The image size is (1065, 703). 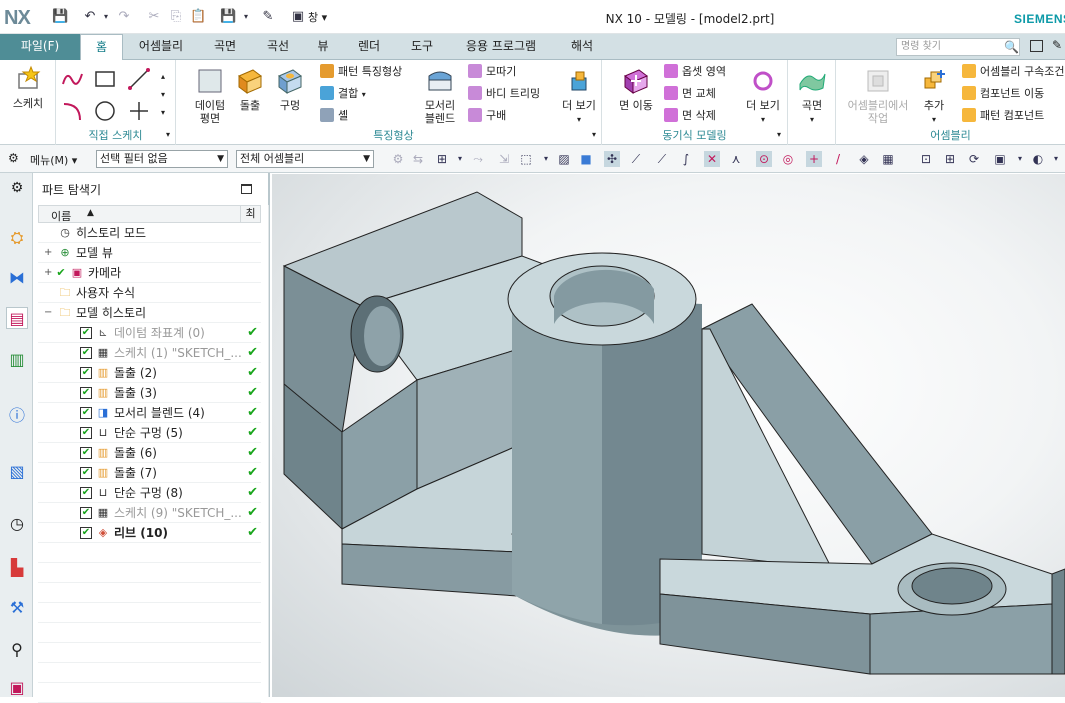 What do you see at coordinates (586, 159) in the screenshot?
I see `select-solid-icon: ■` at bounding box center [586, 159].